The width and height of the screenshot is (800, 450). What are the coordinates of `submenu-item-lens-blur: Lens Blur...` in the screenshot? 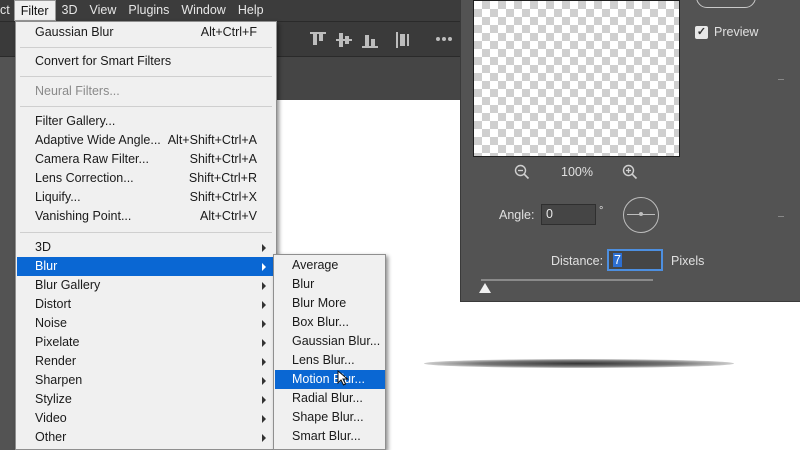 It's located at (330, 360).